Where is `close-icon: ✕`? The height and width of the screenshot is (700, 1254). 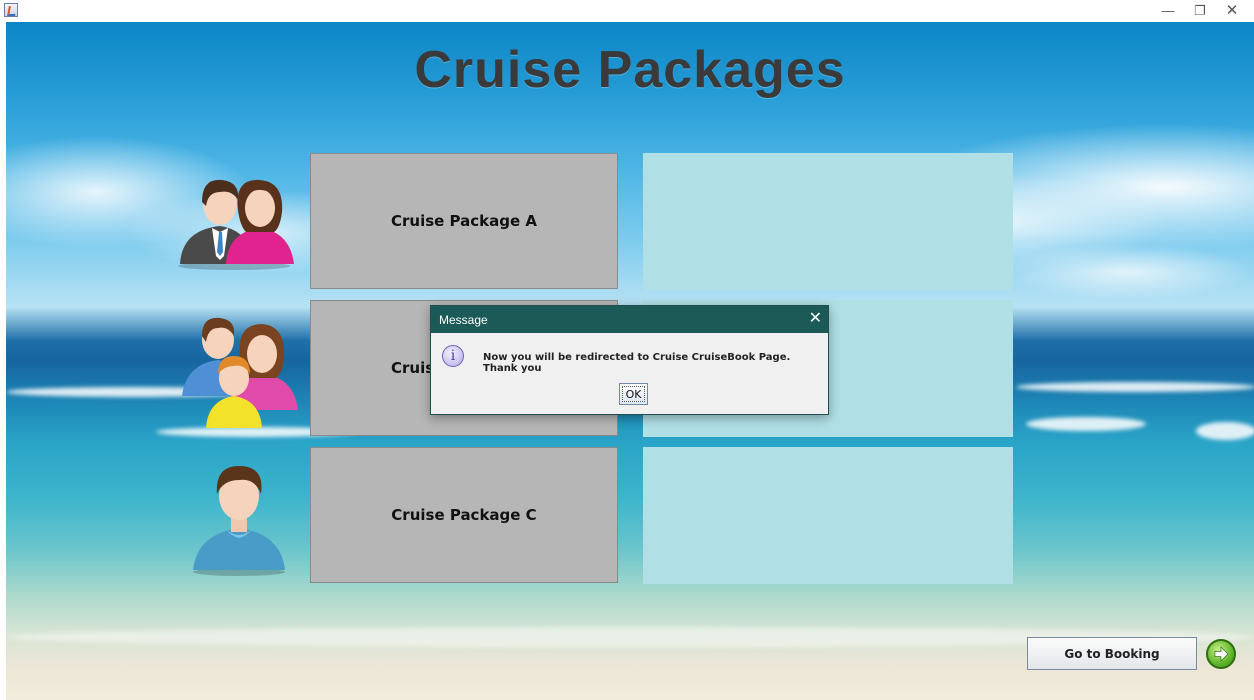 close-icon: ✕ is located at coordinates (1232, 11).